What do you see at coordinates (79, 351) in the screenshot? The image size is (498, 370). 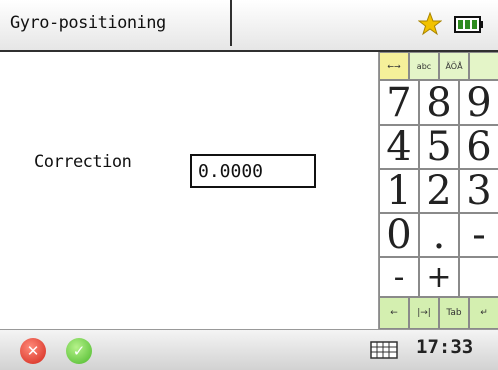 I see `ok-icon: ✓` at bounding box center [79, 351].